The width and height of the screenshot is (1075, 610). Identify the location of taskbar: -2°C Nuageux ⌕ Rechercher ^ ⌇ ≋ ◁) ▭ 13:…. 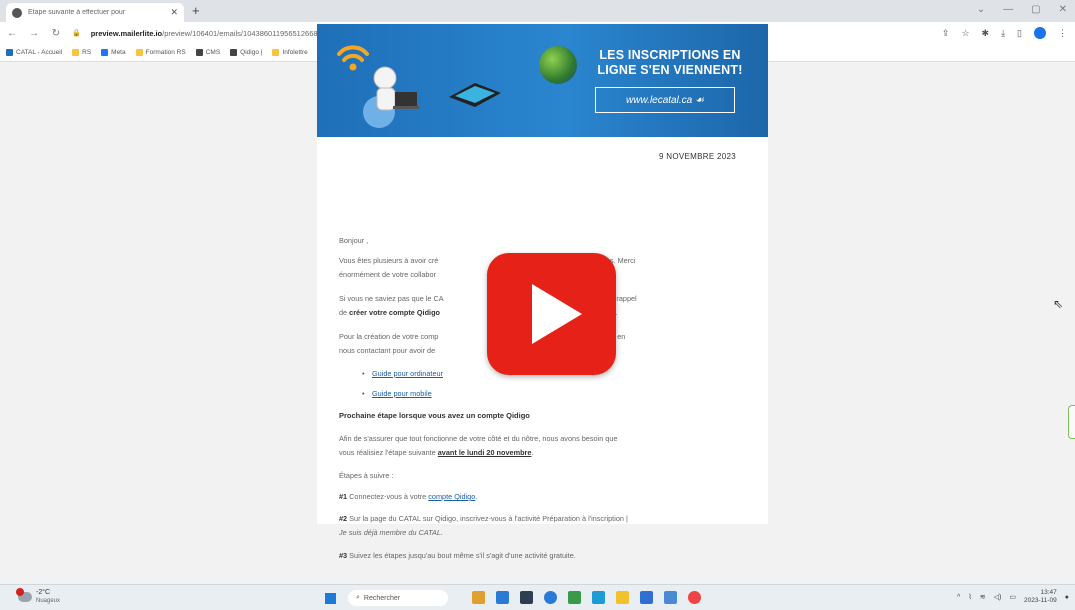
(537, 597).